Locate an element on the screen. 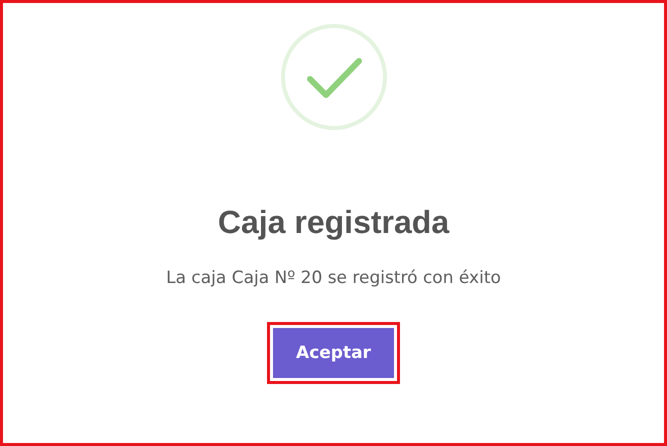 The image size is (667, 446). accept-button: Aceptar is located at coordinates (333, 353).